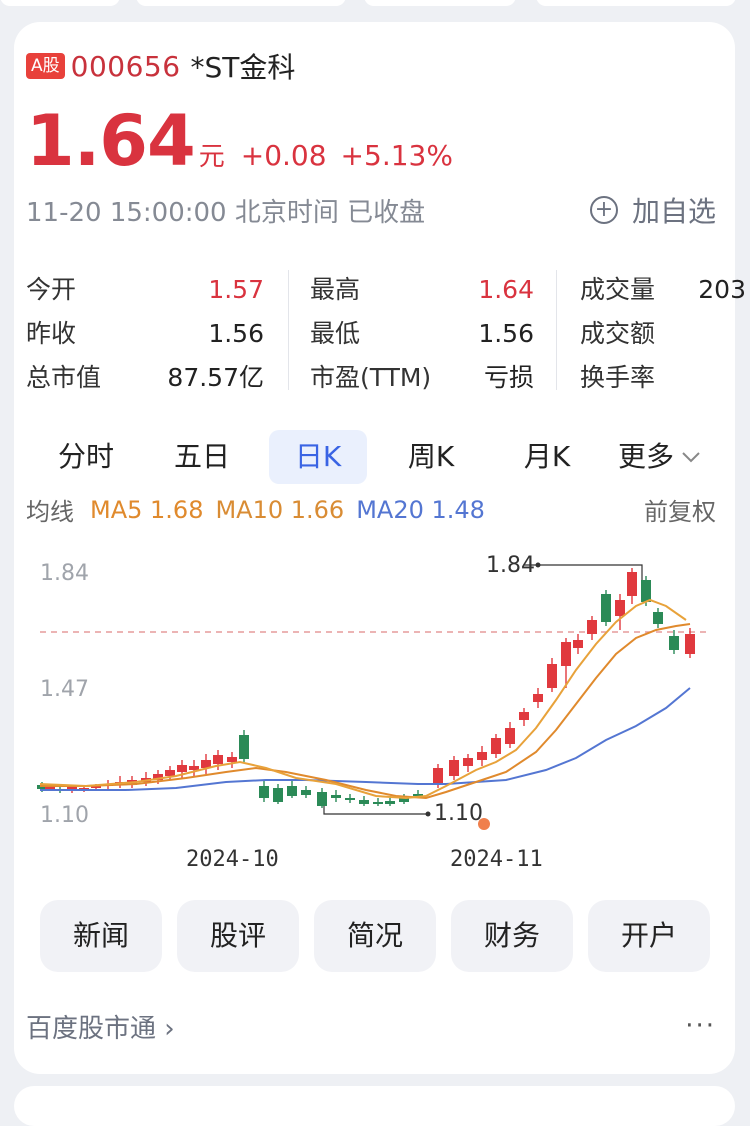 This screenshot has height=1126, width=750. I want to click on stock-name: *ST金科, so click(243, 67).